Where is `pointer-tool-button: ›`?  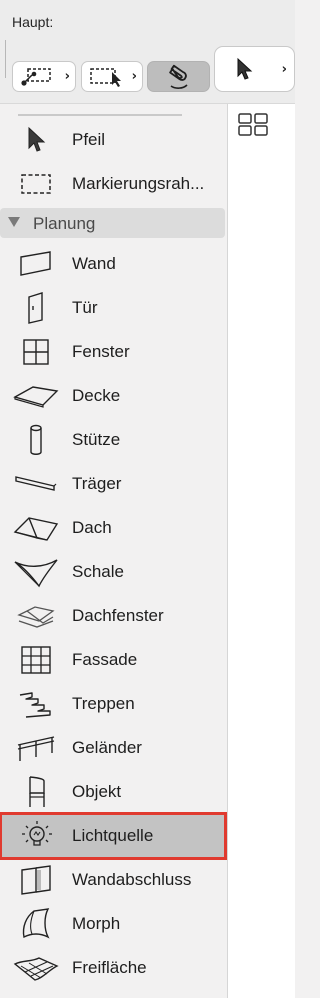 pointer-tool-button: › is located at coordinates (254, 69).